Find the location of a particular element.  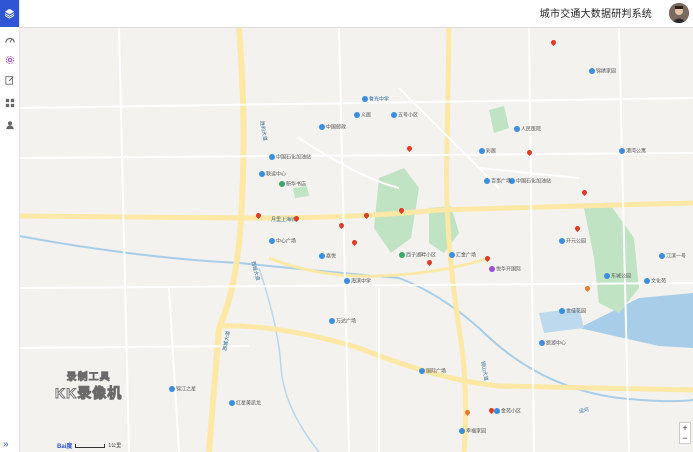

expand-sidebar-button: » is located at coordinates (6, 444).